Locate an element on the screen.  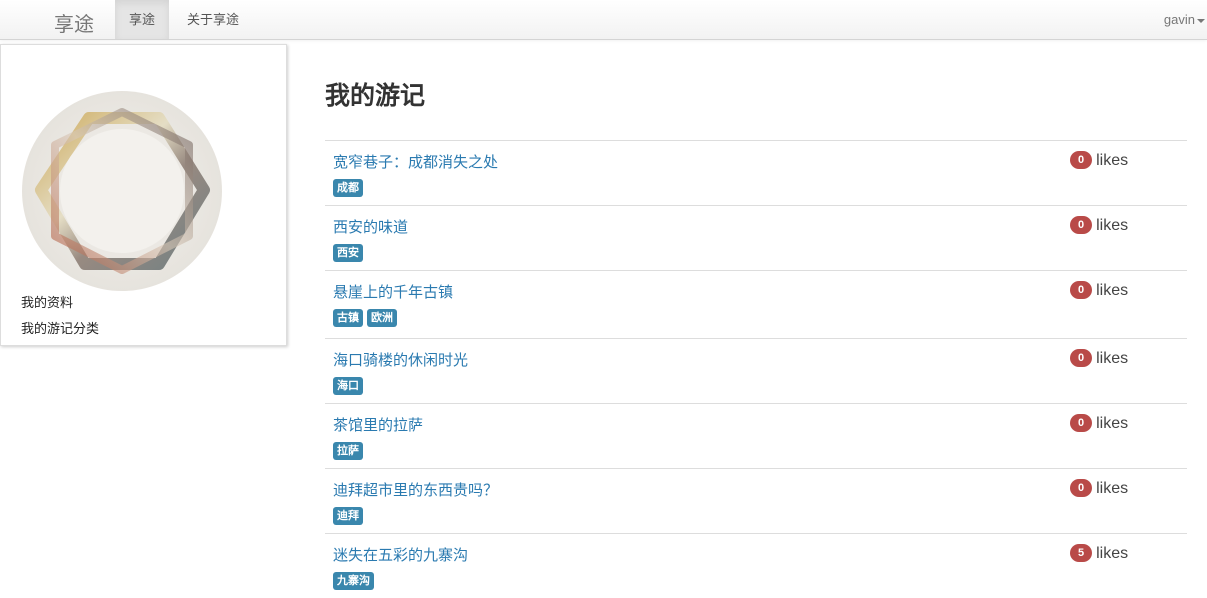
nav-home: 享途 is located at coordinates (142, 19).